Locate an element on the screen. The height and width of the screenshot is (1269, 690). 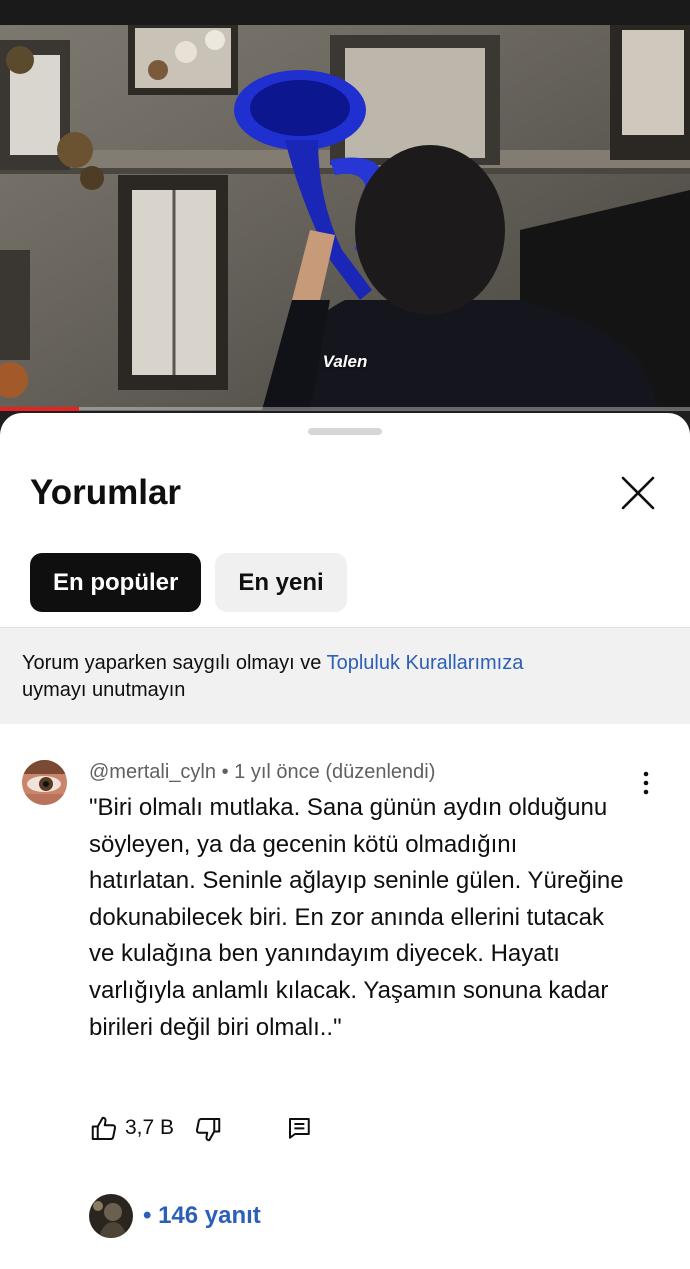
notice-text-before: Yorum yaparken saygılı olmayı ve is located at coordinates (174, 663).